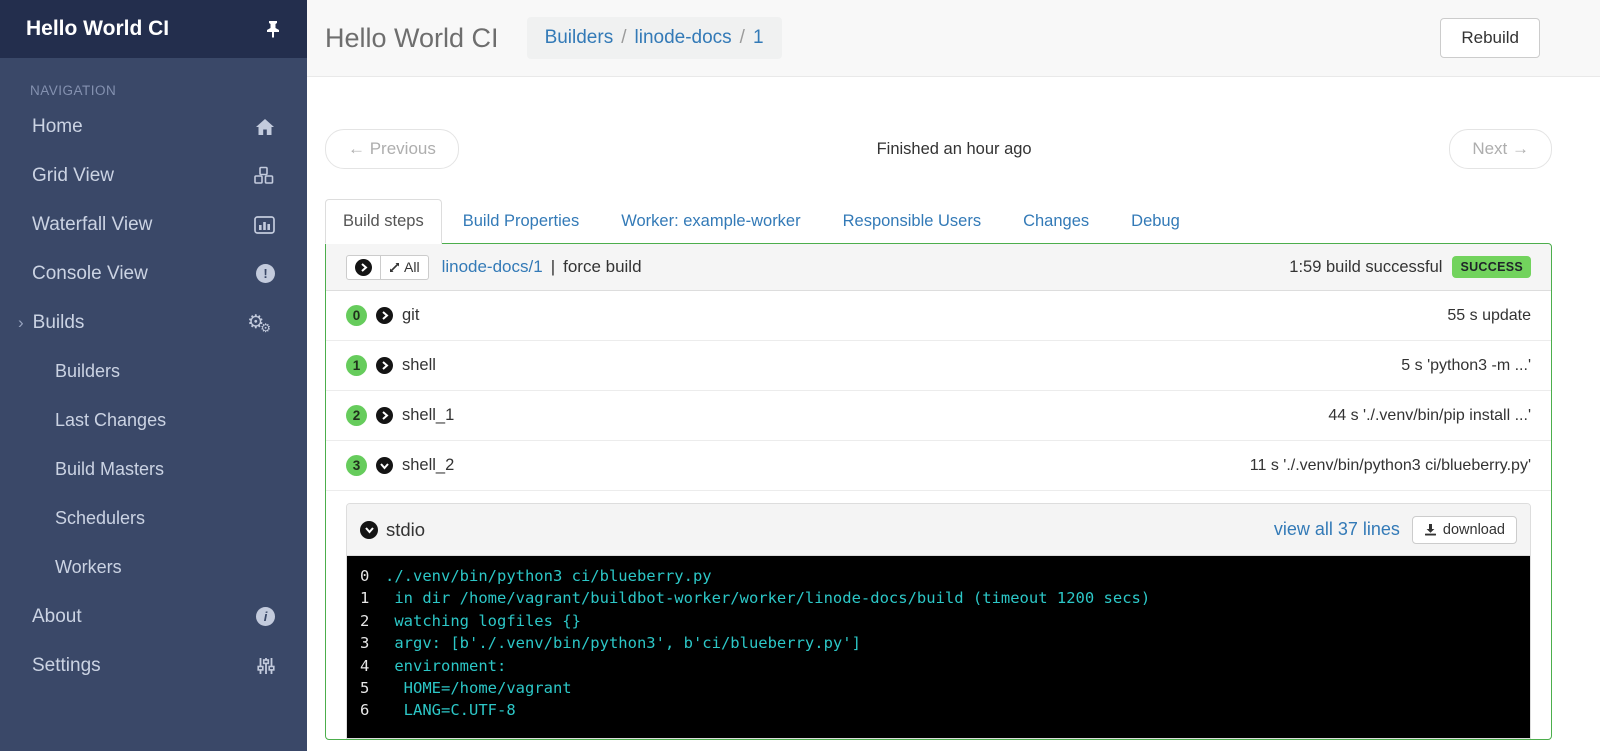 The image size is (1600, 751). What do you see at coordinates (153, 567) in the screenshot?
I see `sidebar-item-workers: Workers` at bounding box center [153, 567].